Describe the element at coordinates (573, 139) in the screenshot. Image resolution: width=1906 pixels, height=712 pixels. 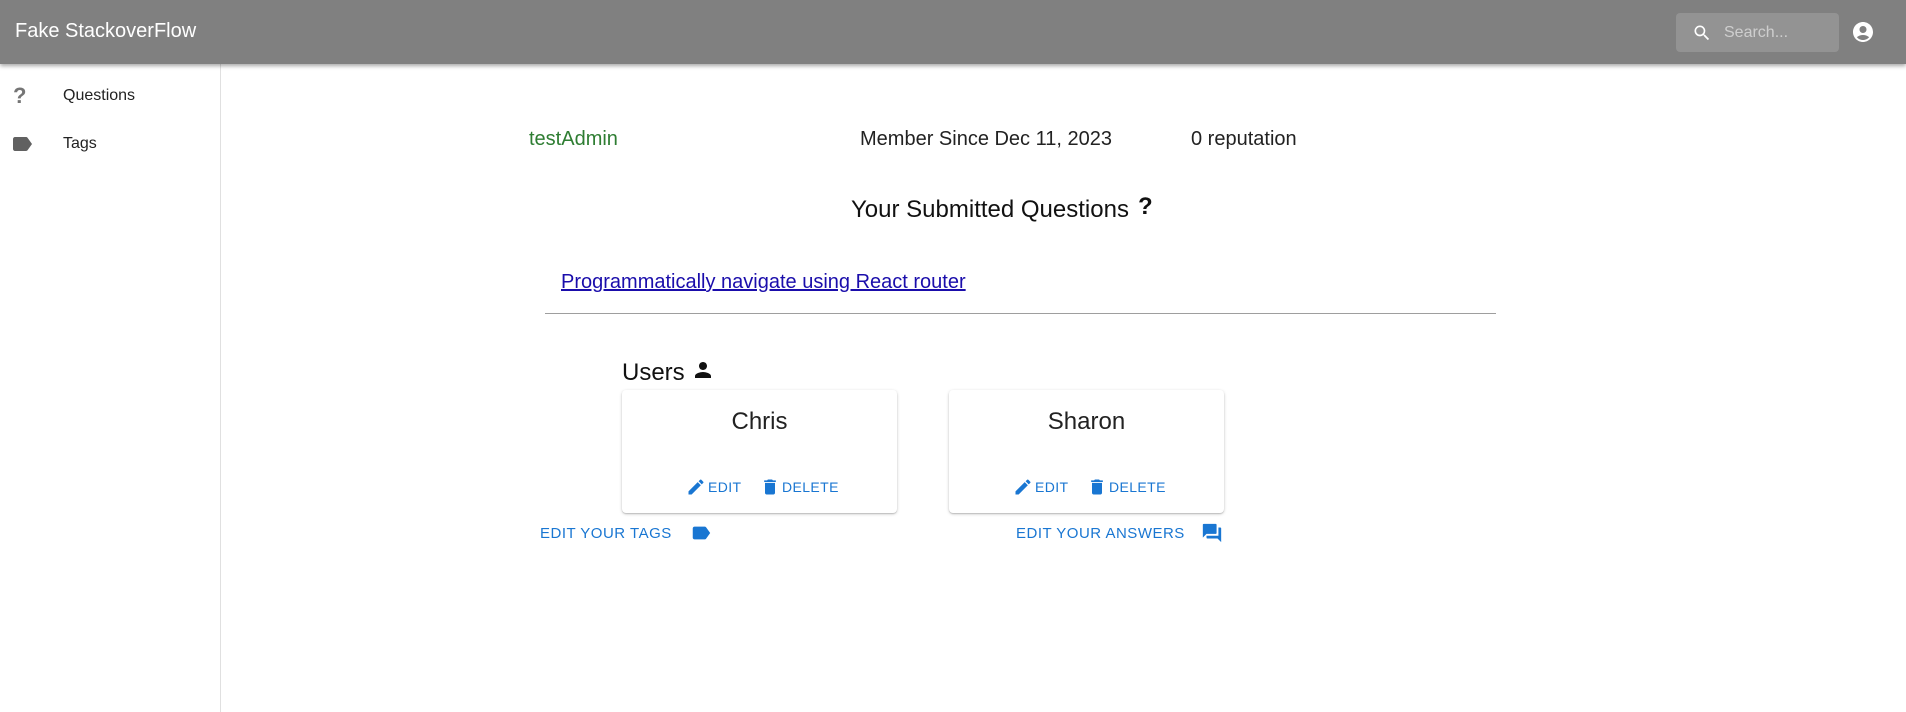
I see `profile-username: testAdmin` at that location.